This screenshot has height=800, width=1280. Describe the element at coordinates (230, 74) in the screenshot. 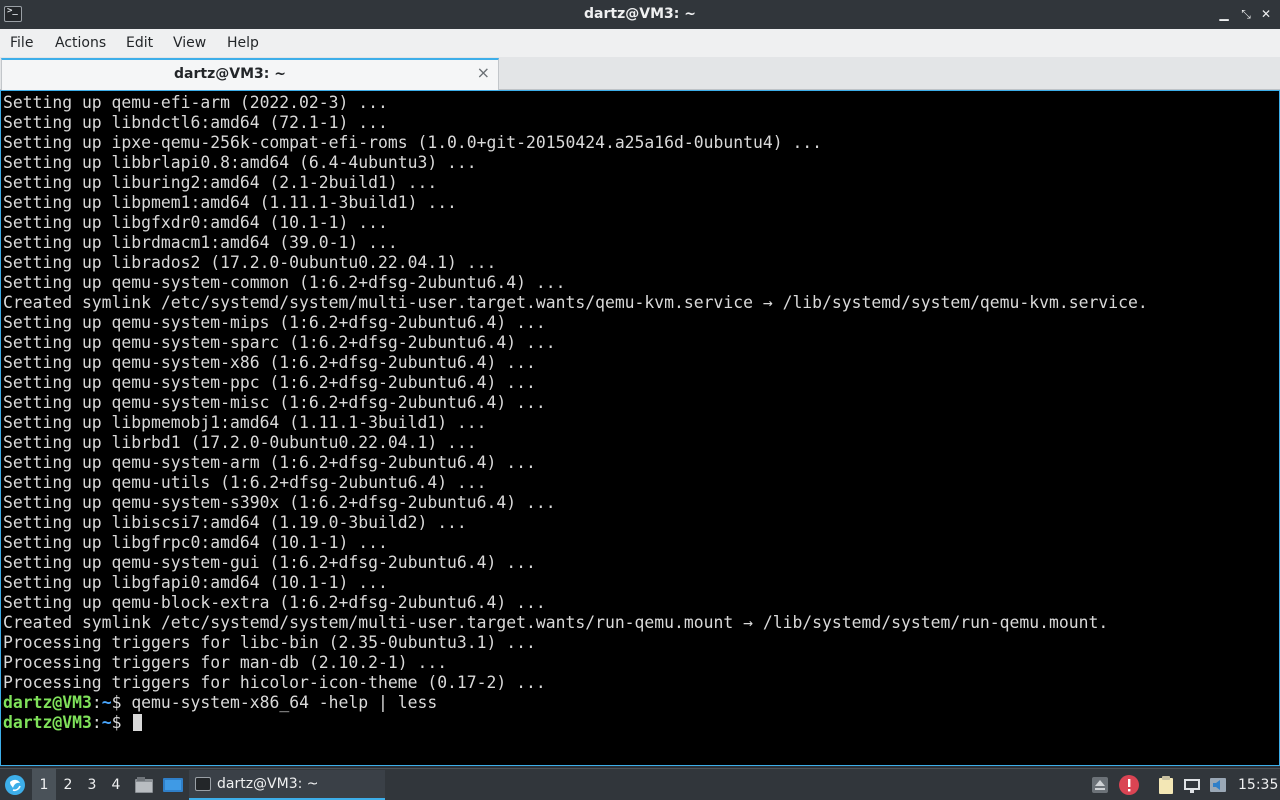

I see `tab-label: dartz@VM3: ~` at that location.